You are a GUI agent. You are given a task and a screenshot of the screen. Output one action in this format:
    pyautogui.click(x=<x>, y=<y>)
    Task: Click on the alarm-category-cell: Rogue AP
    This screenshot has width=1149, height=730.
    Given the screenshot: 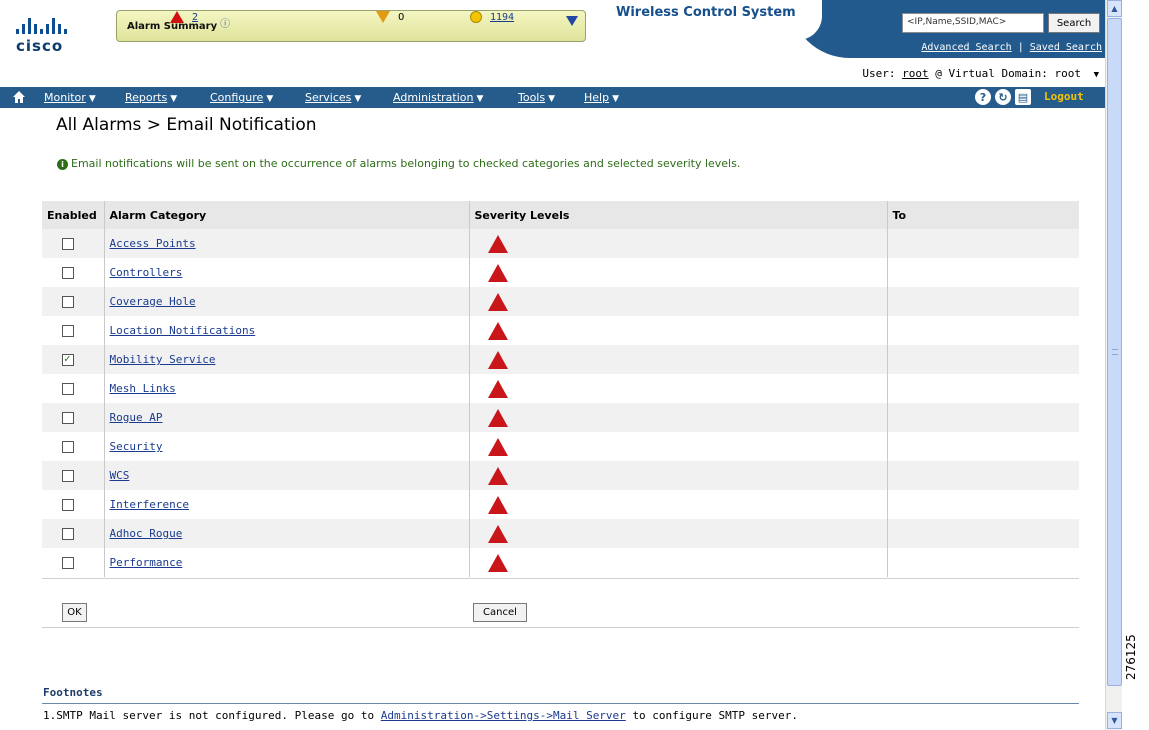 What is the action you would take?
    pyautogui.click(x=287, y=417)
    